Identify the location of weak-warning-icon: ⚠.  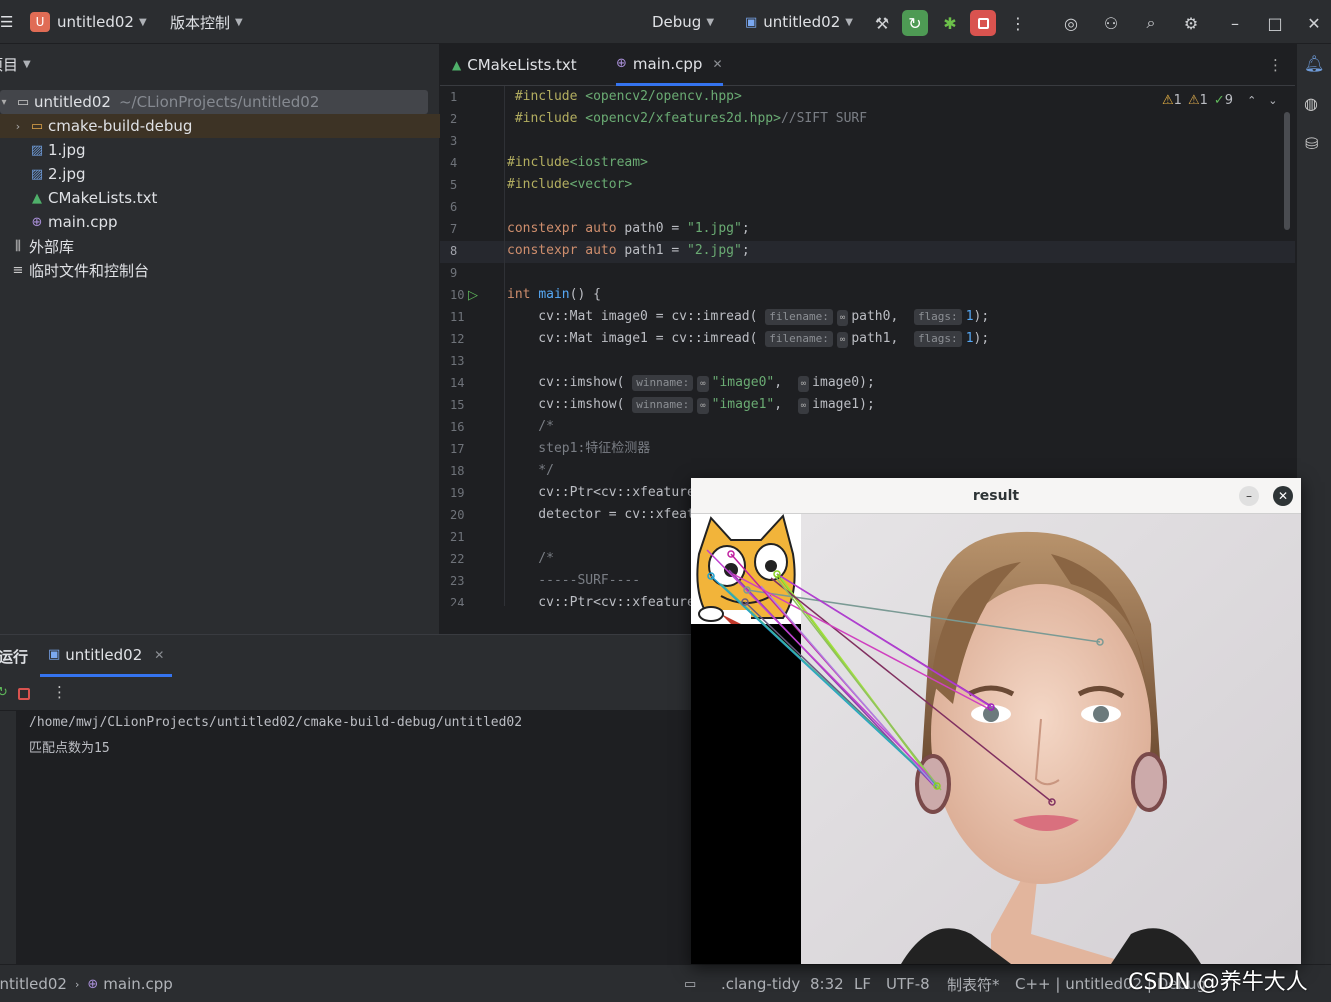
(1193, 100).